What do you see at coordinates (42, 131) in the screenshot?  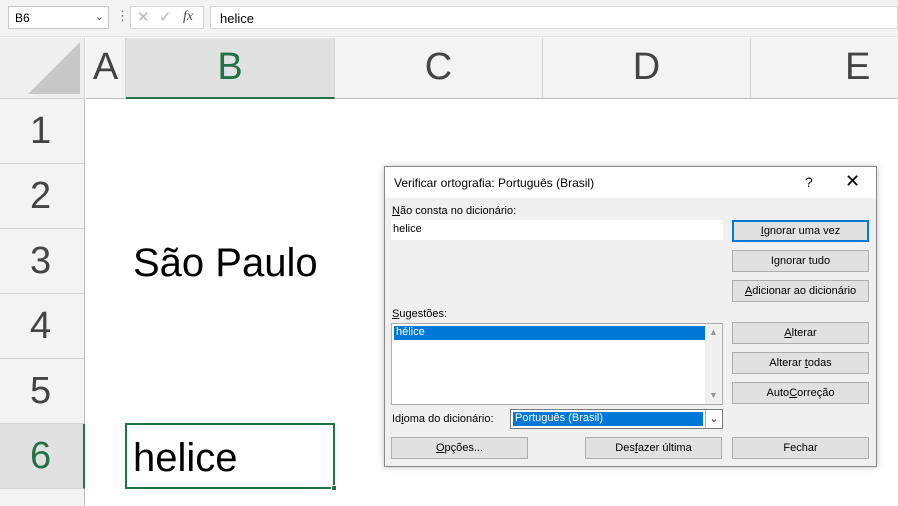 I see `row-header-1: 1` at bounding box center [42, 131].